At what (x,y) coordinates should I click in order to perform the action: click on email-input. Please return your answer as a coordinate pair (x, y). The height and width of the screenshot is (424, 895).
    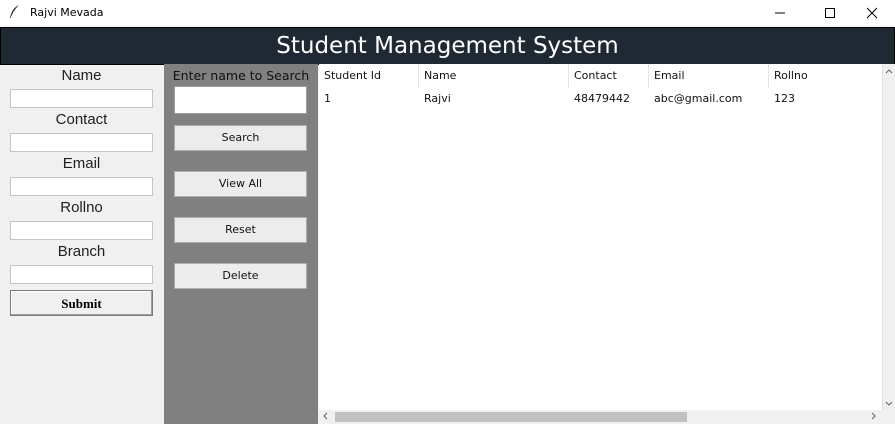
    Looking at the image, I should click on (81, 186).